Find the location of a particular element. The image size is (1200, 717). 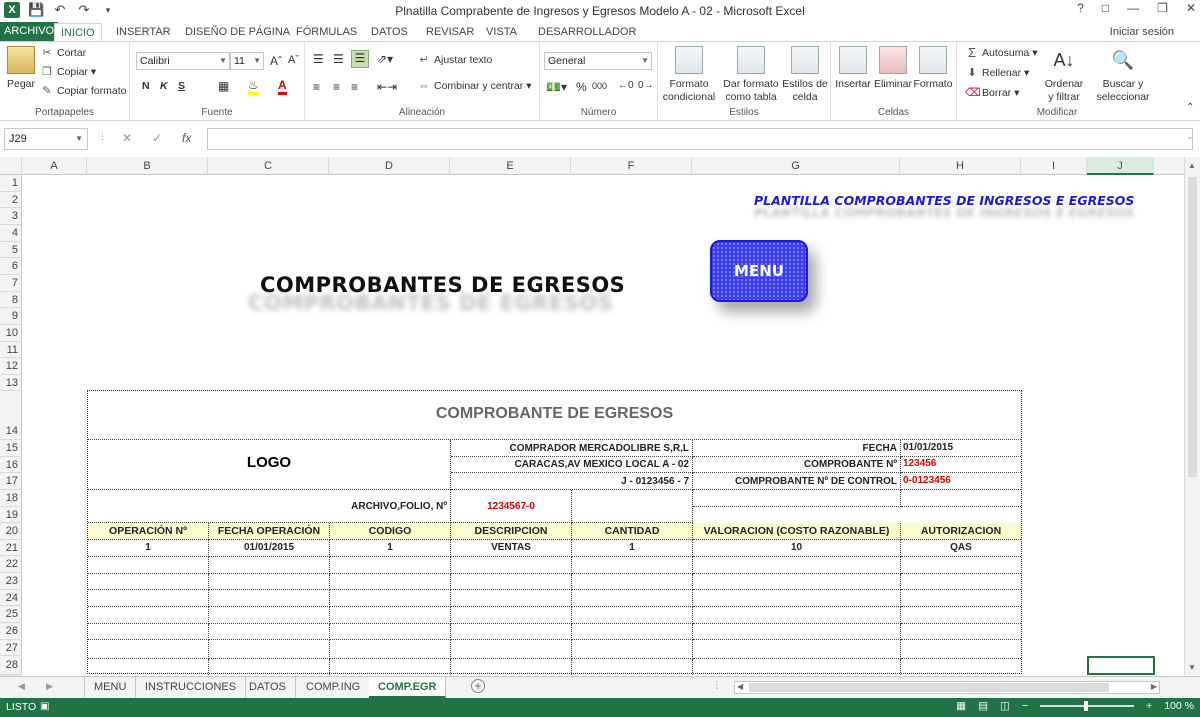

thousands-button: 000 is located at coordinates (599, 86).